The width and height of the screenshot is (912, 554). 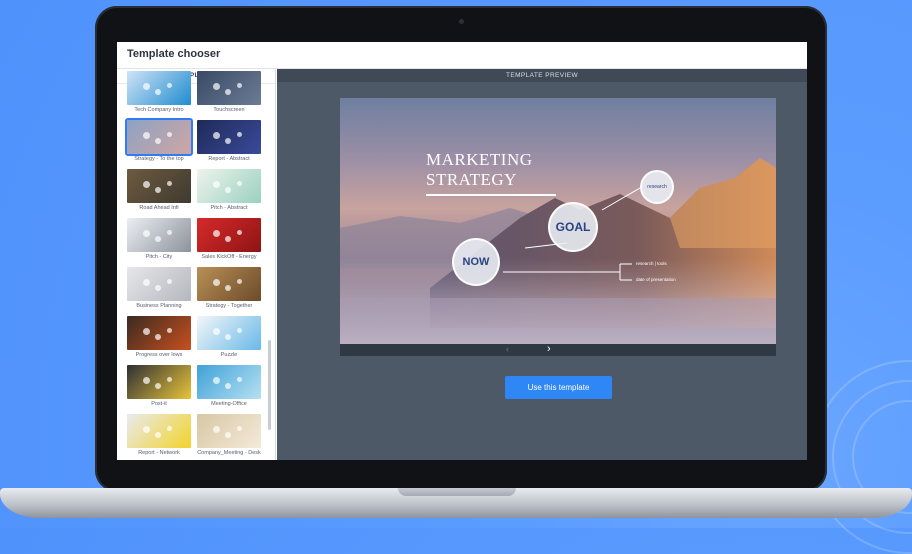 What do you see at coordinates (461, 21) in the screenshot?
I see `camera-icon` at bounding box center [461, 21].